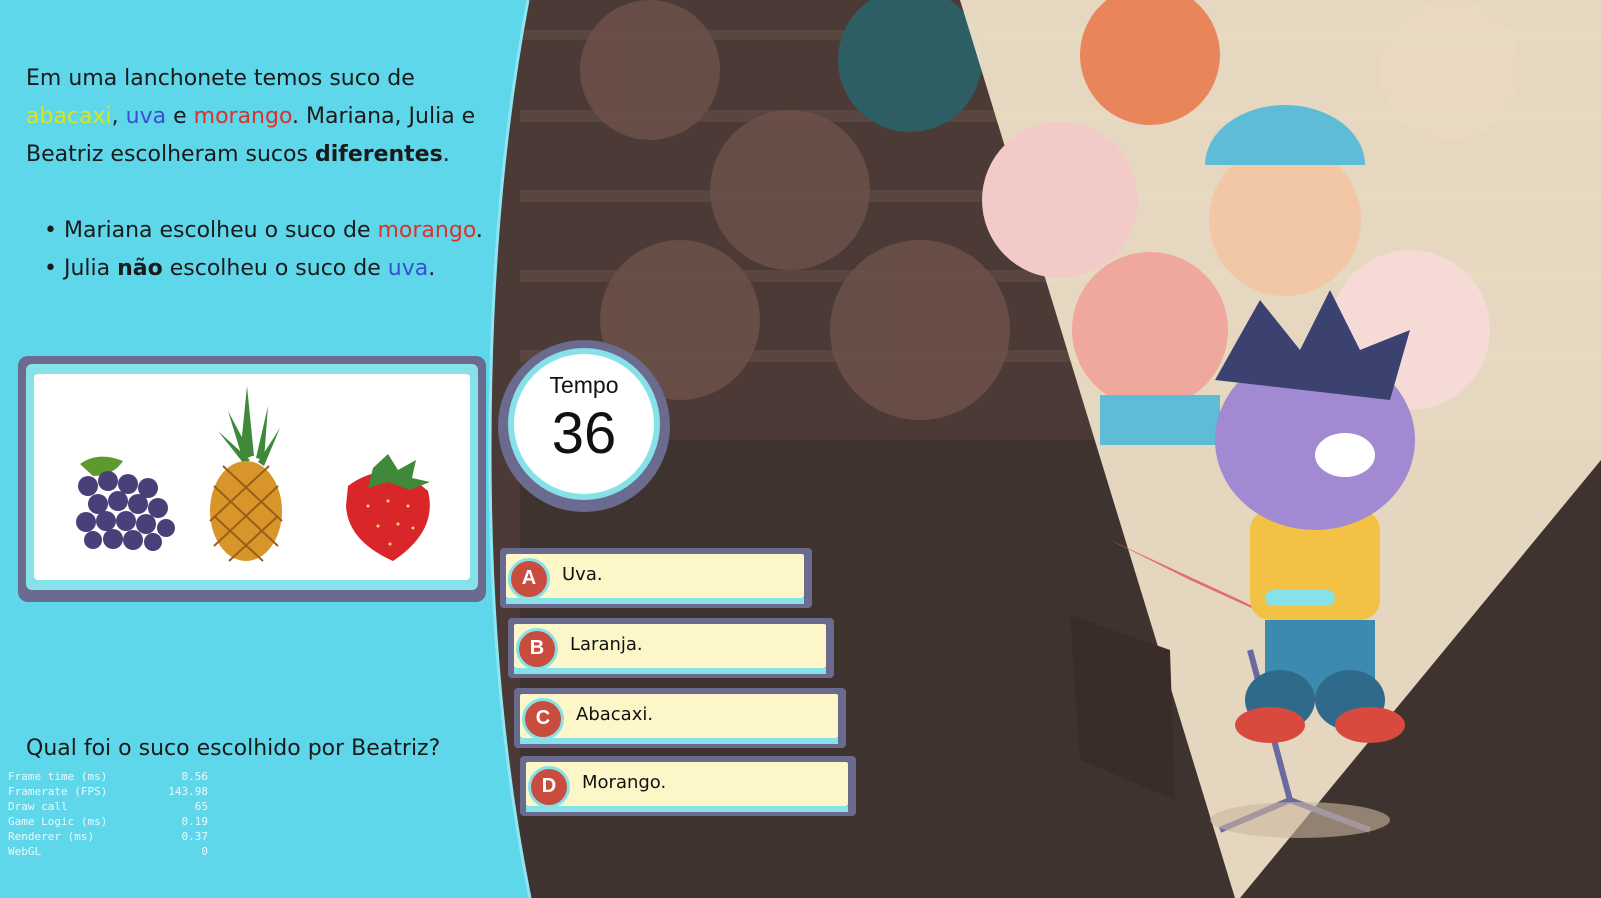  Describe the element at coordinates (582, 574) in the screenshot. I see `answer-label: Uva.` at that location.